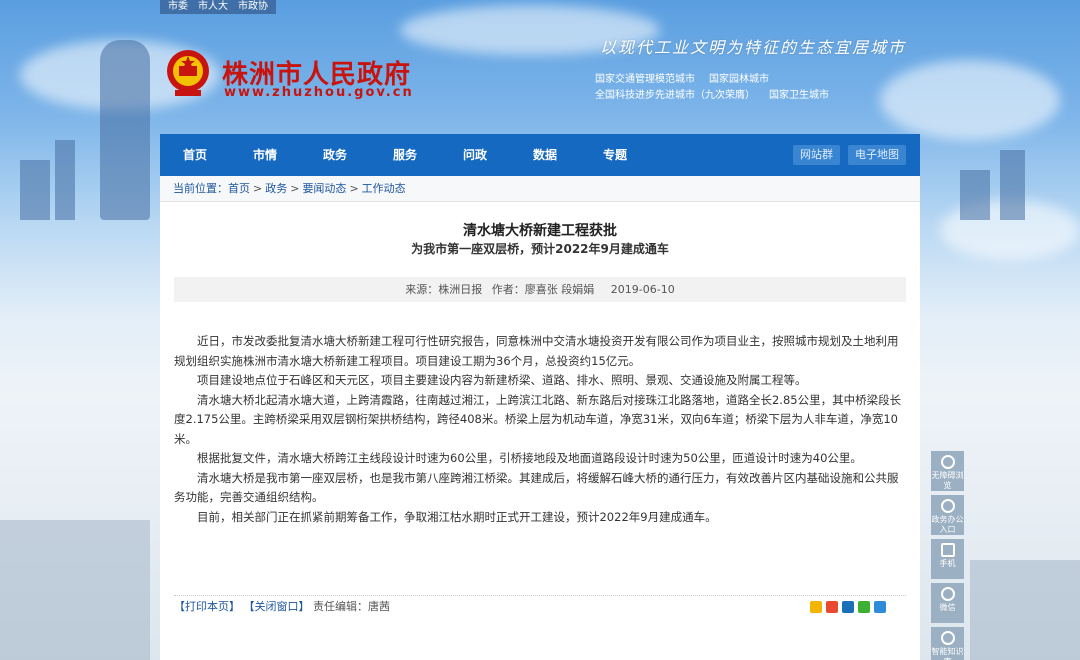 The width and height of the screenshot is (1080, 660). I want to click on nav-home: 首页, so click(195, 155).